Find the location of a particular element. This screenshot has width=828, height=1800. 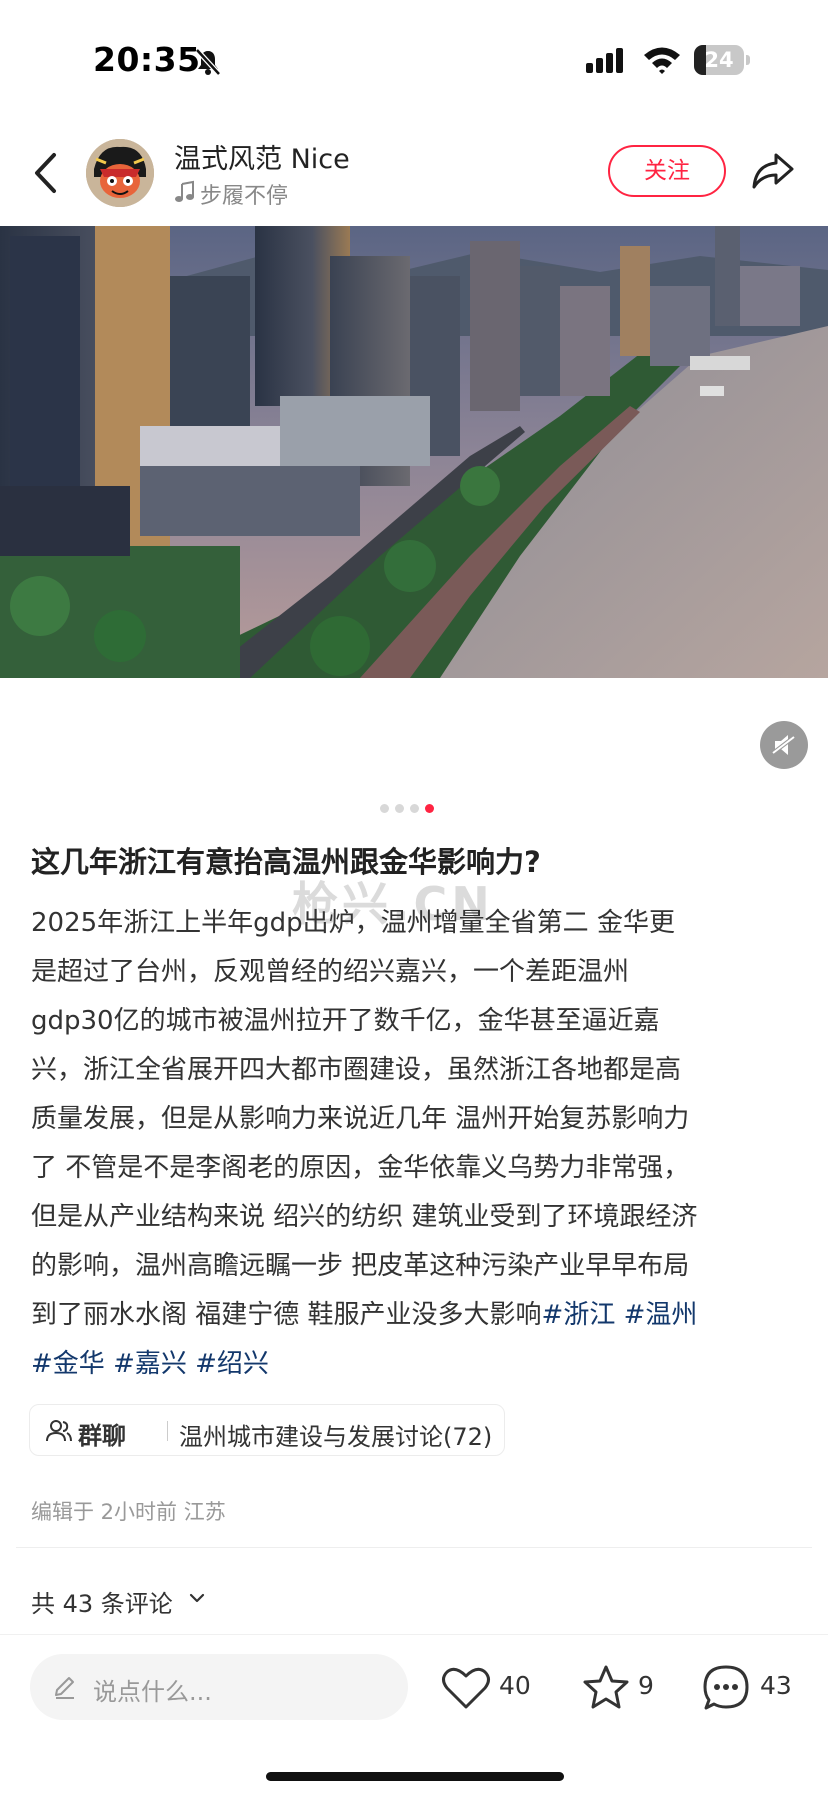

avatar is located at coordinates (120, 173).